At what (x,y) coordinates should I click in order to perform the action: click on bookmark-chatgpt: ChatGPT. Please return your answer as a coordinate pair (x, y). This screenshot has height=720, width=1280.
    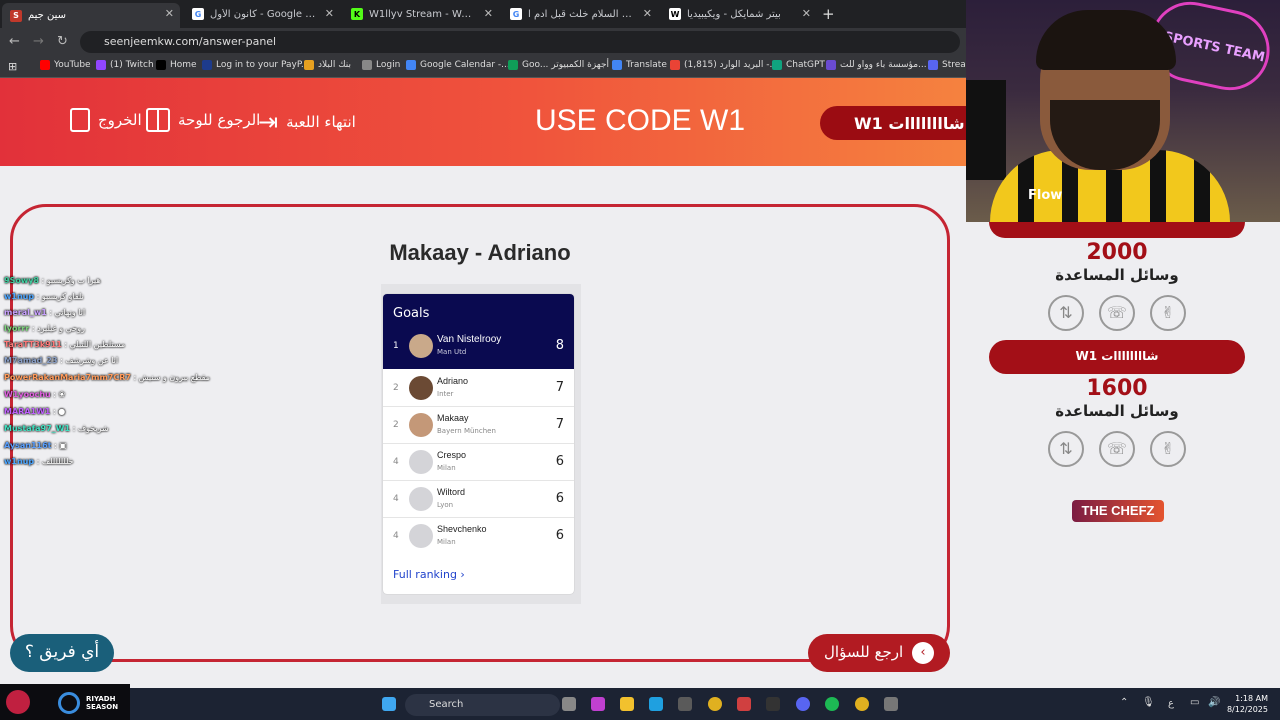
    Looking at the image, I should click on (798, 65).